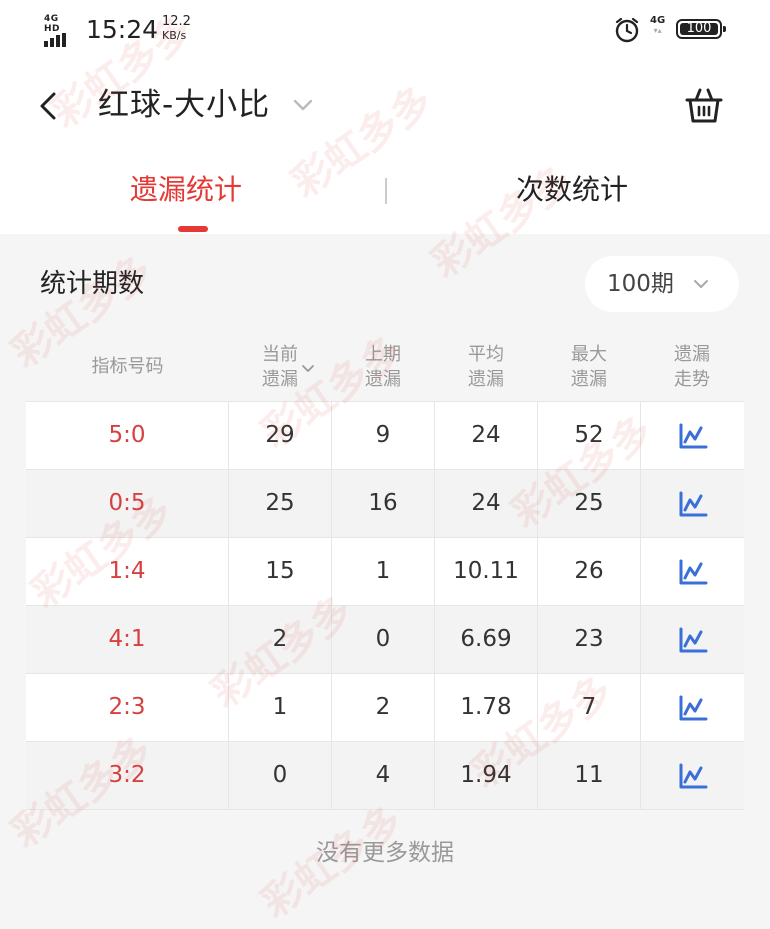 This screenshot has height=929, width=770. What do you see at coordinates (486, 354) in the screenshot?
I see `header-average-line1: 平均` at bounding box center [486, 354].